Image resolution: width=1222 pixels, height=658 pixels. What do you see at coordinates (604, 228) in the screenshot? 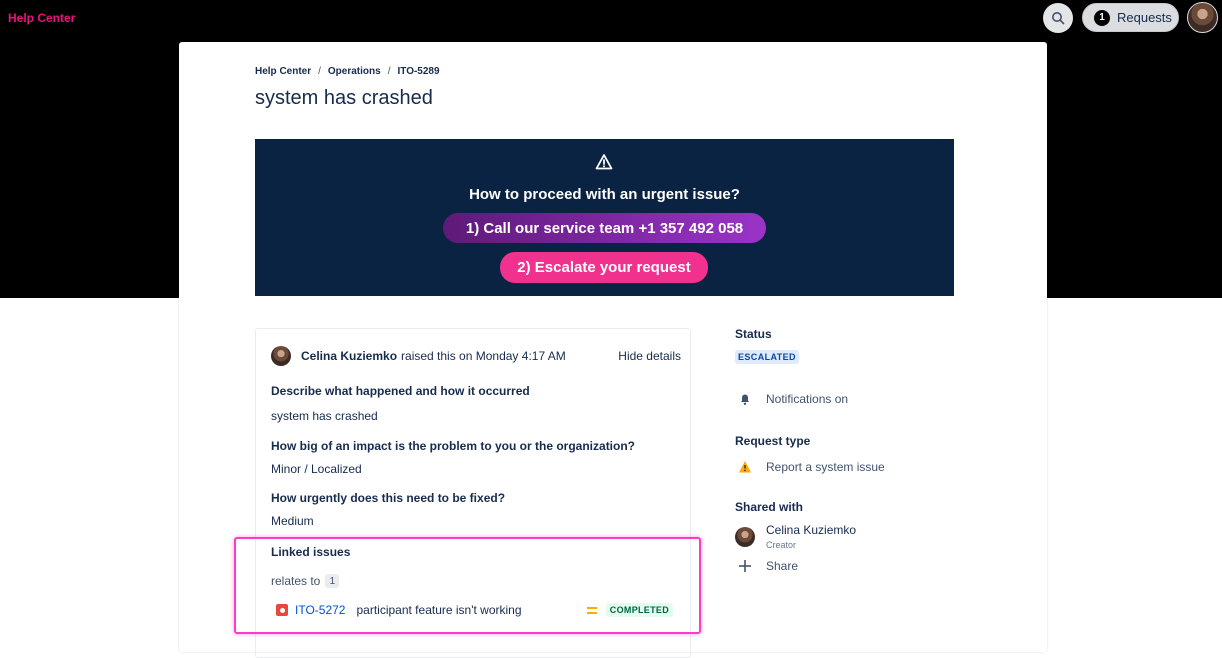
I see `call-service-team-button: 1) Call our service team +1 357 492 058` at bounding box center [604, 228].